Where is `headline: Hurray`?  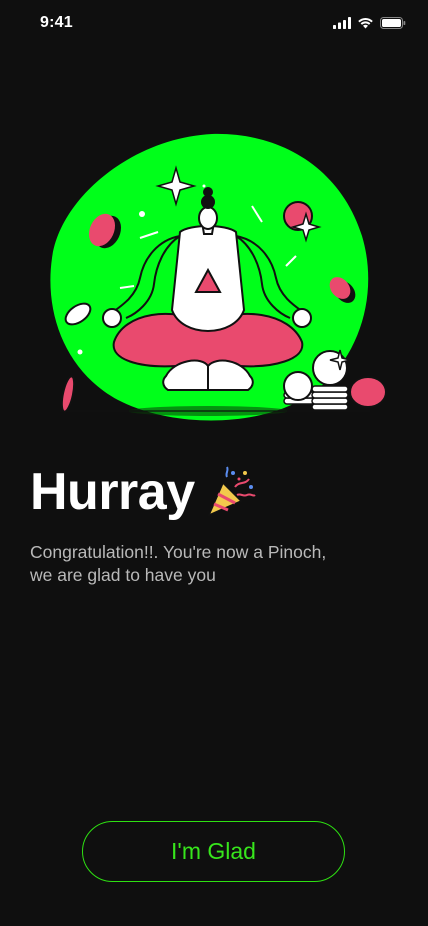
headline: Hurray is located at coordinates (143, 492).